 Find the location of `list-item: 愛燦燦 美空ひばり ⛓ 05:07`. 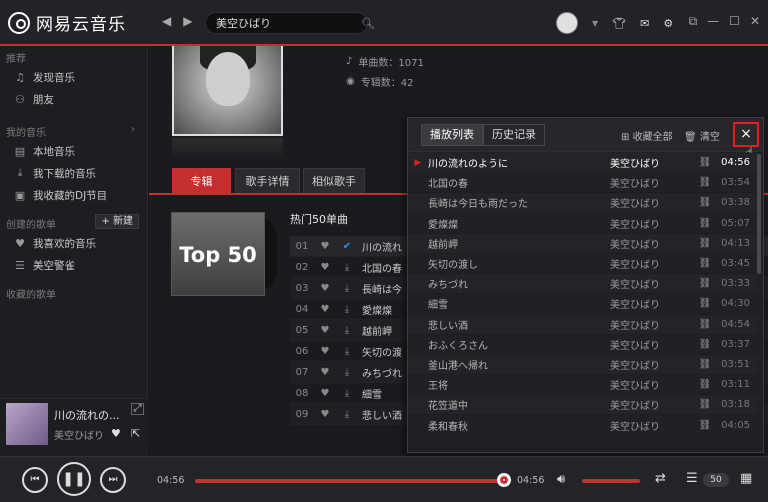

list-item: 愛燦燦 美空ひばり ⛓ 05:07 is located at coordinates (582, 224).